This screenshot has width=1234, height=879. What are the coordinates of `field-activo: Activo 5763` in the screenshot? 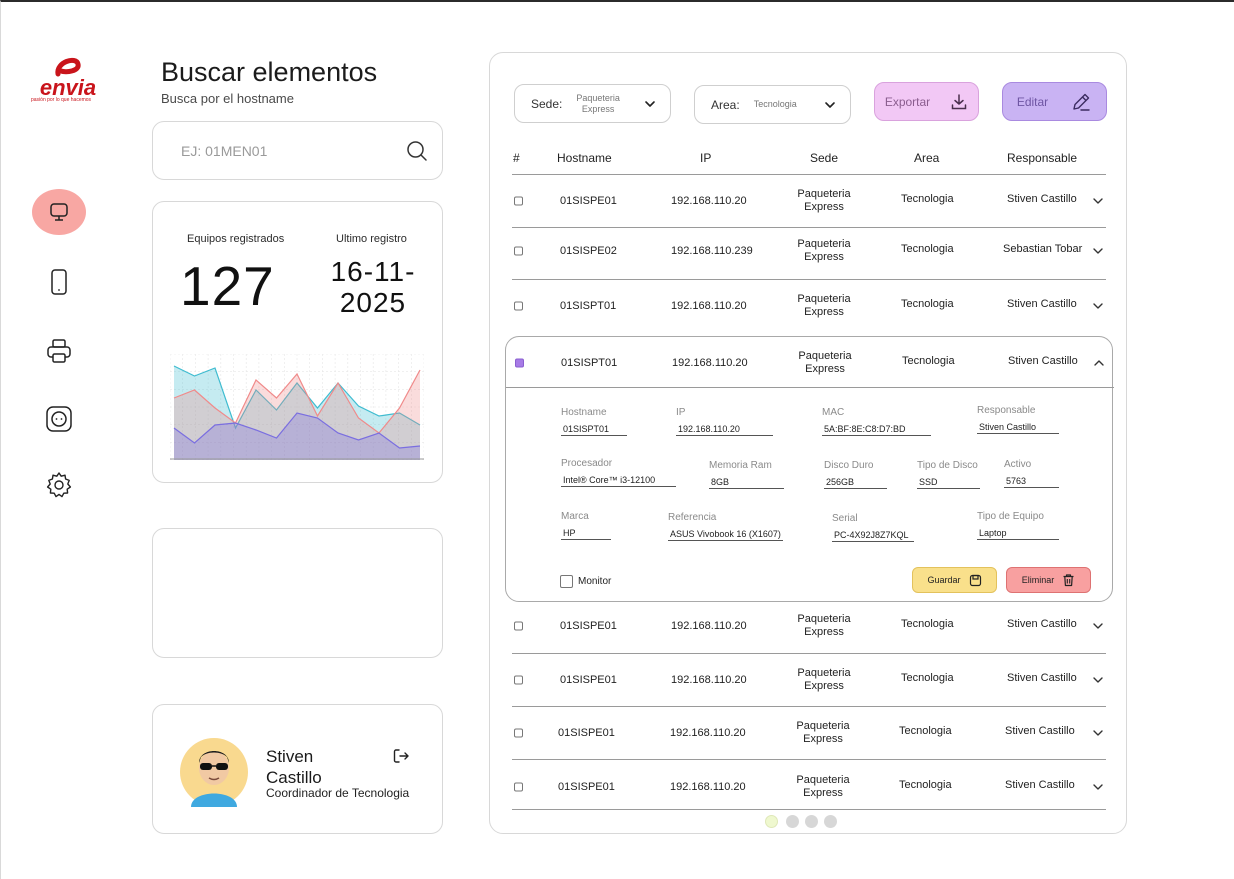 It's located at (1031, 473).